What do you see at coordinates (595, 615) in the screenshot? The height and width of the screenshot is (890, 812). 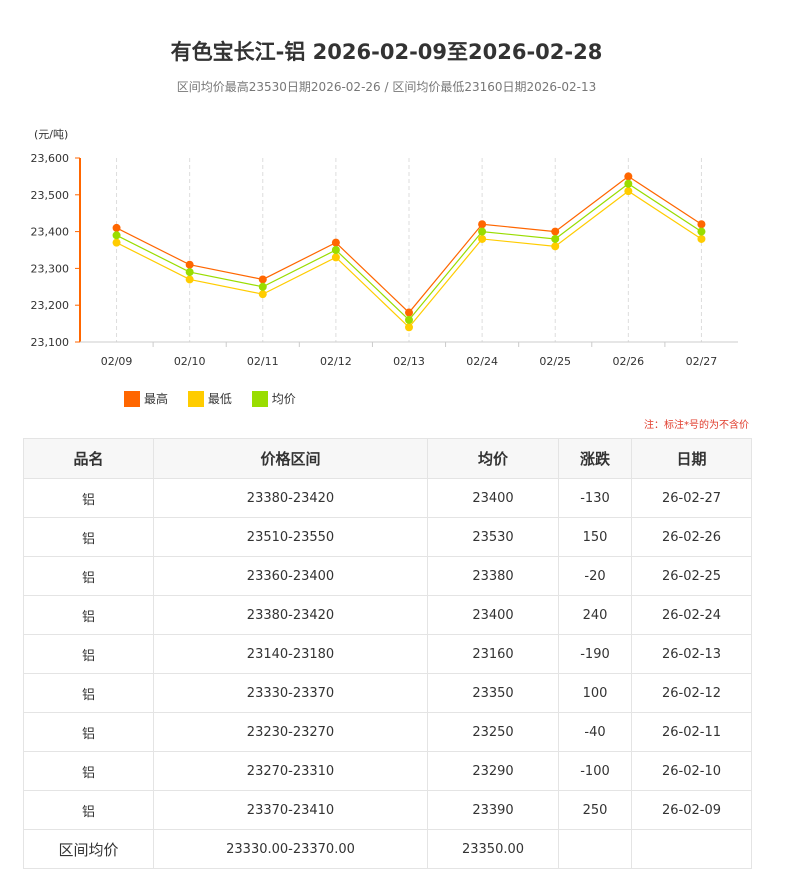 I see `table-cell: 240` at bounding box center [595, 615].